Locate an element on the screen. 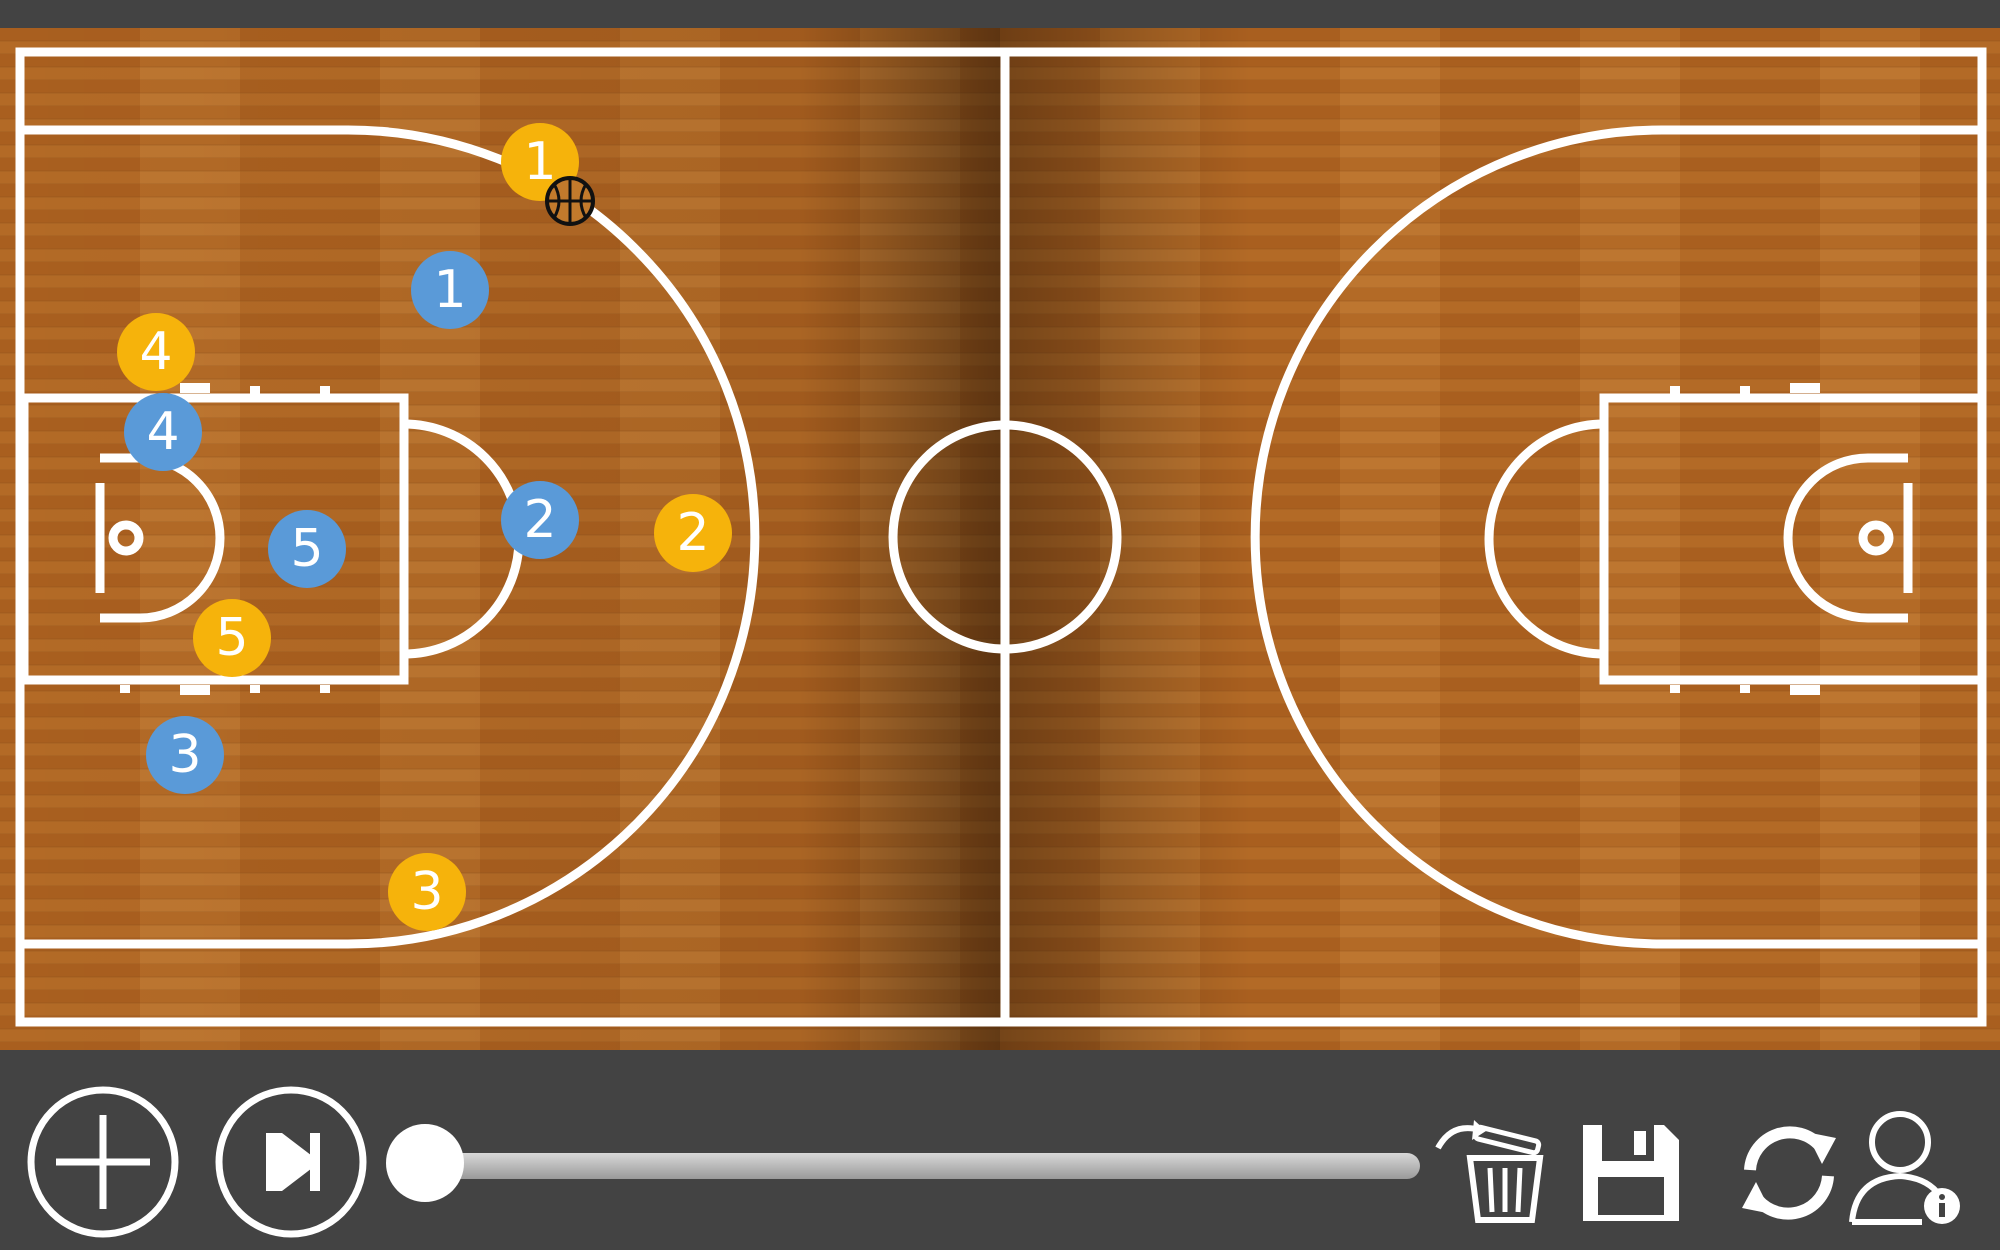 This screenshot has height=1250, width=2000. timeline-slider is located at coordinates (920, 1166).